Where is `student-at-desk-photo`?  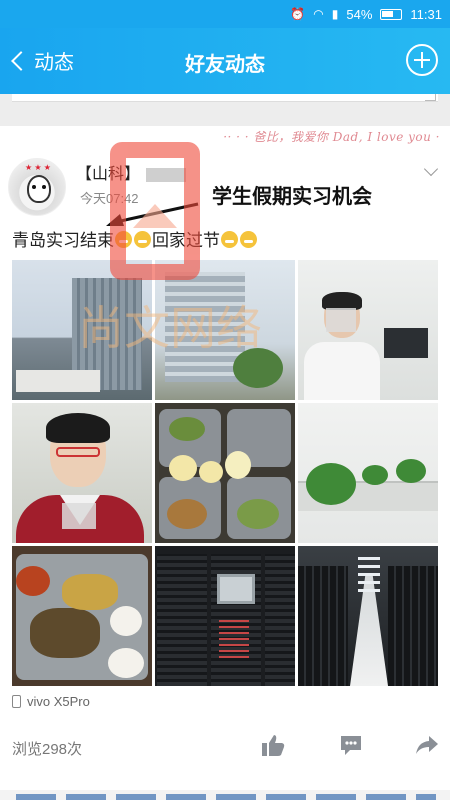 student-at-desk-photo is located at coordinates (368, 330).